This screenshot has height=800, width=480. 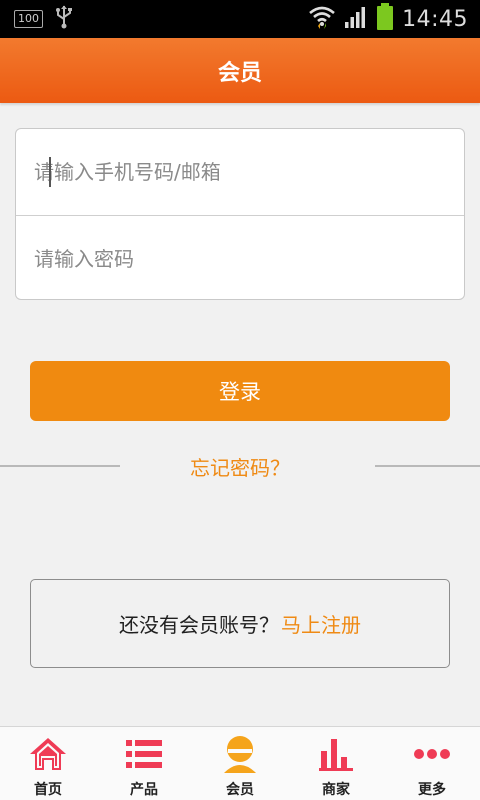 What do you see at coordinates (356, 19) in the screenshot?
I see `signal-icon` at bounding box center [356, 19].